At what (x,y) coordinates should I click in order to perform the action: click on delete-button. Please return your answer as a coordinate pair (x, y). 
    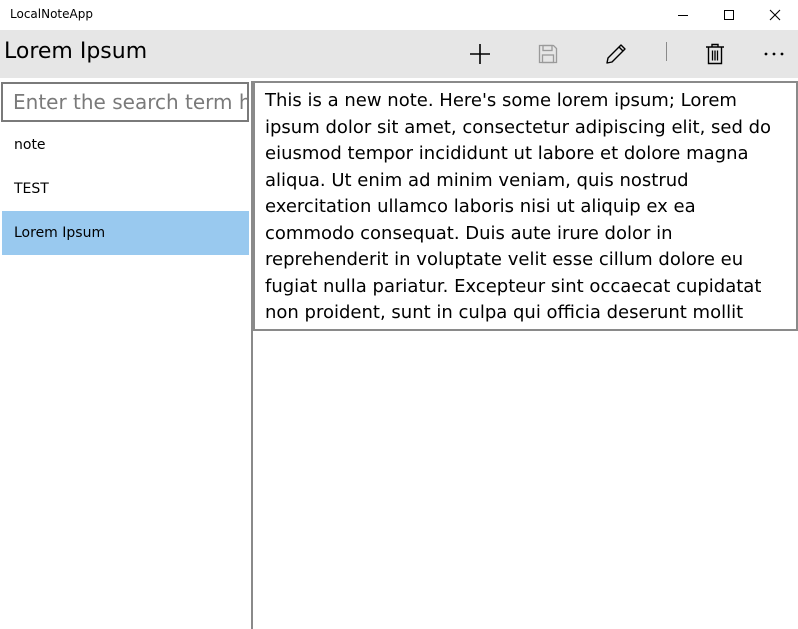
    Looking at the image, I should click on (715, 54).